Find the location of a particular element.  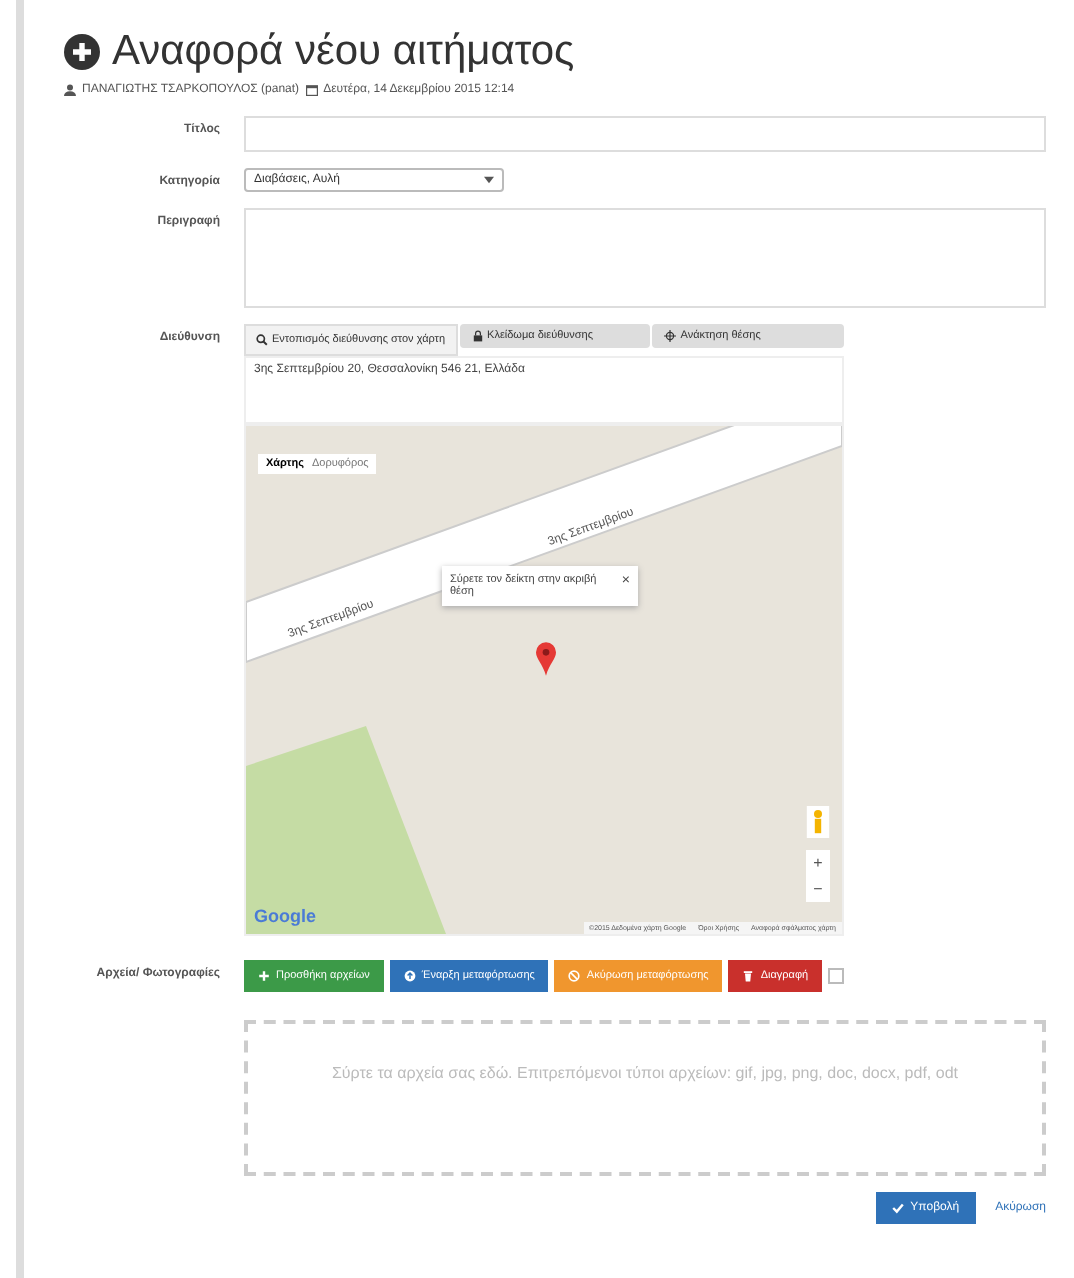

description-textarea is located at coordinates (645, 258).